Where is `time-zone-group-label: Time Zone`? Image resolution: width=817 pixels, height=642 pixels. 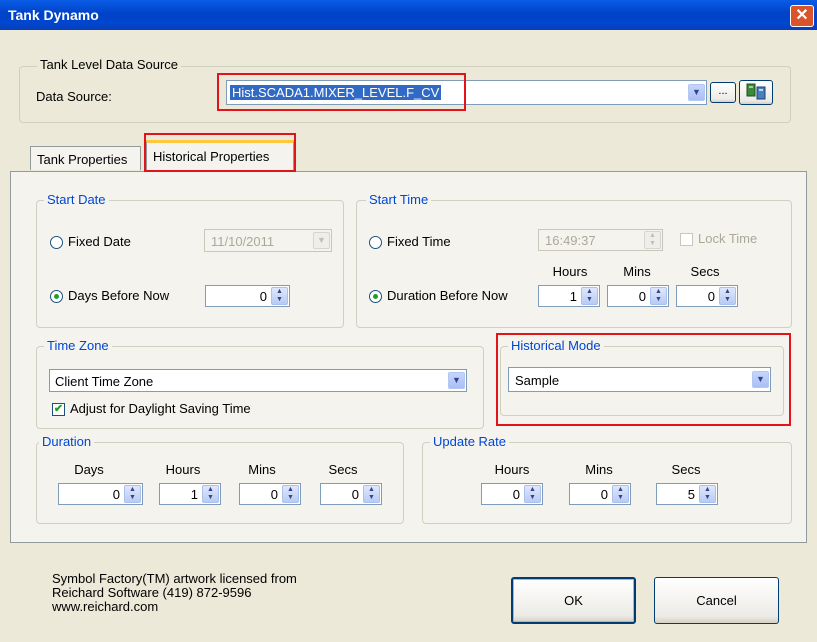 time-zone-group-label: Time Zone is located at coordinates (78, 345).